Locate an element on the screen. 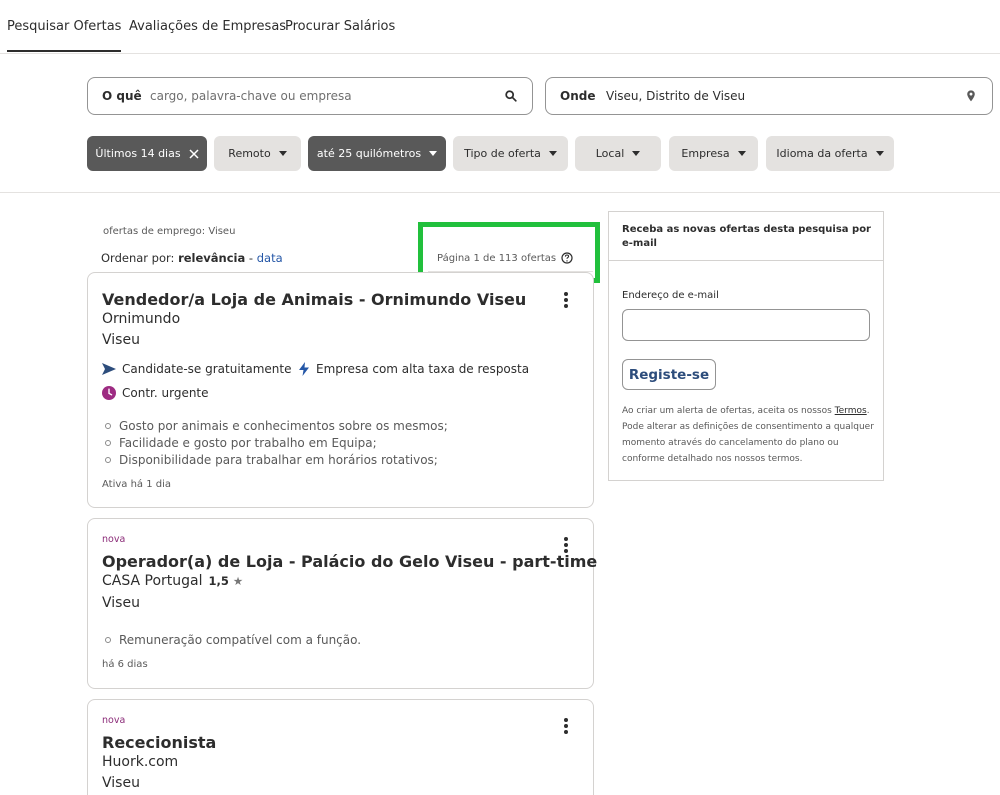  filter-idioma-da-oferta: Idioma da oferta is located at coordinates (830, 153).